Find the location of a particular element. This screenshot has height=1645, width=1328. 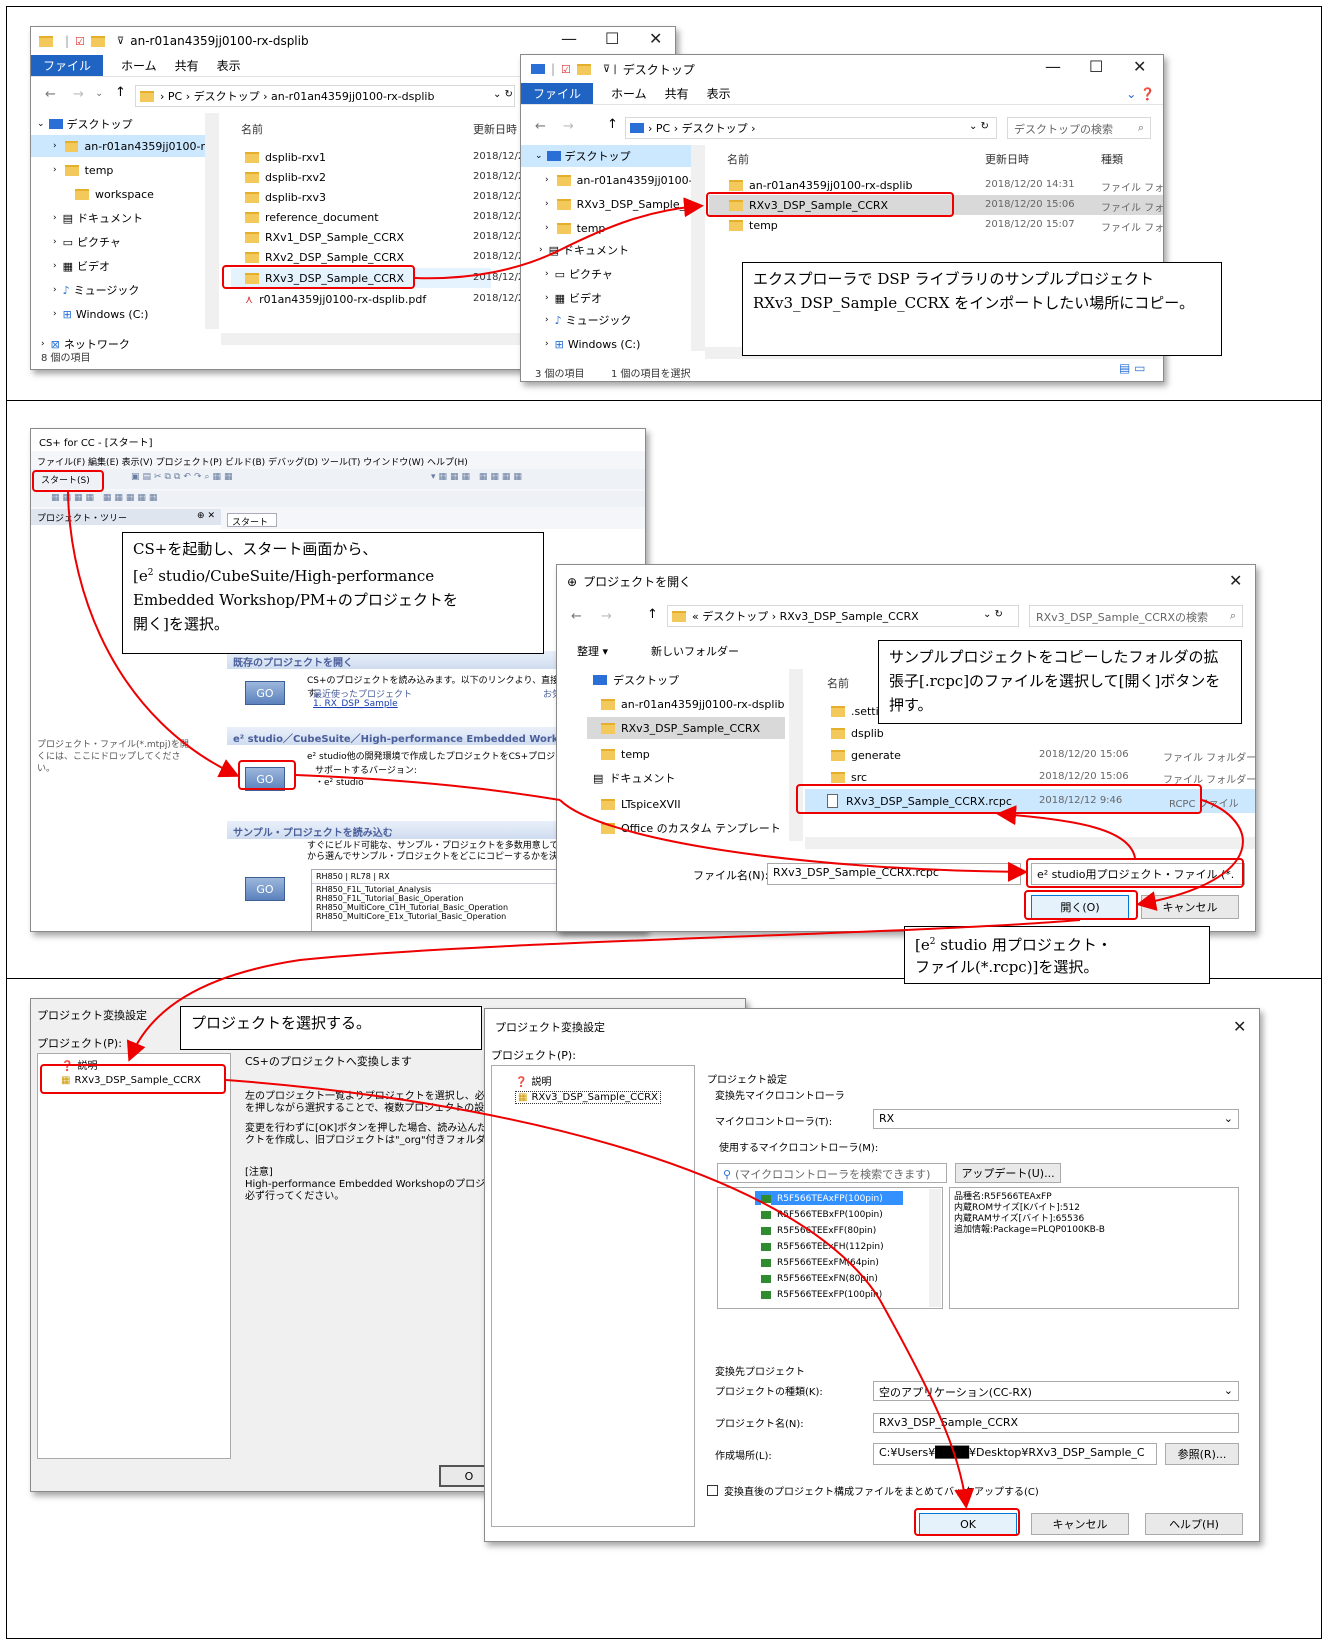

nav-ltspice: LTspiceXVII is located at coordinates (641, 804).